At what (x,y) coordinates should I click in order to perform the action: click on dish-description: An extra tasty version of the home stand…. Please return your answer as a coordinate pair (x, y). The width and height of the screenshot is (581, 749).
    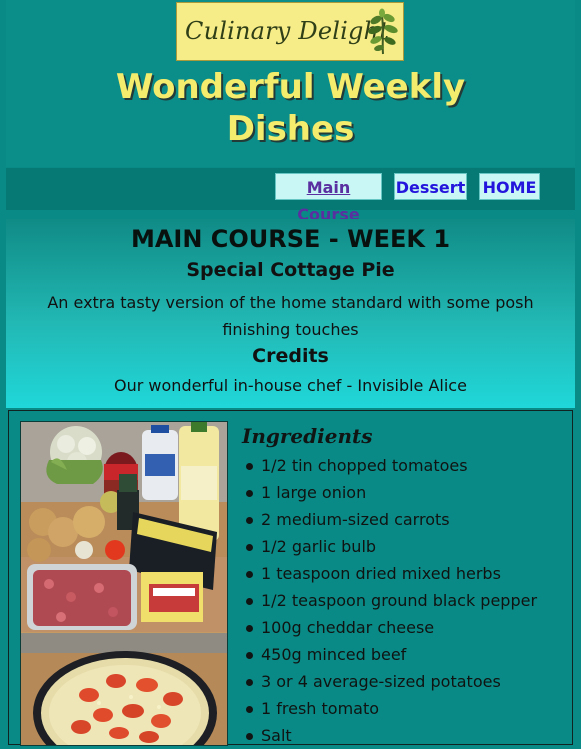
    Looking at the image, I should click on (290, 316).